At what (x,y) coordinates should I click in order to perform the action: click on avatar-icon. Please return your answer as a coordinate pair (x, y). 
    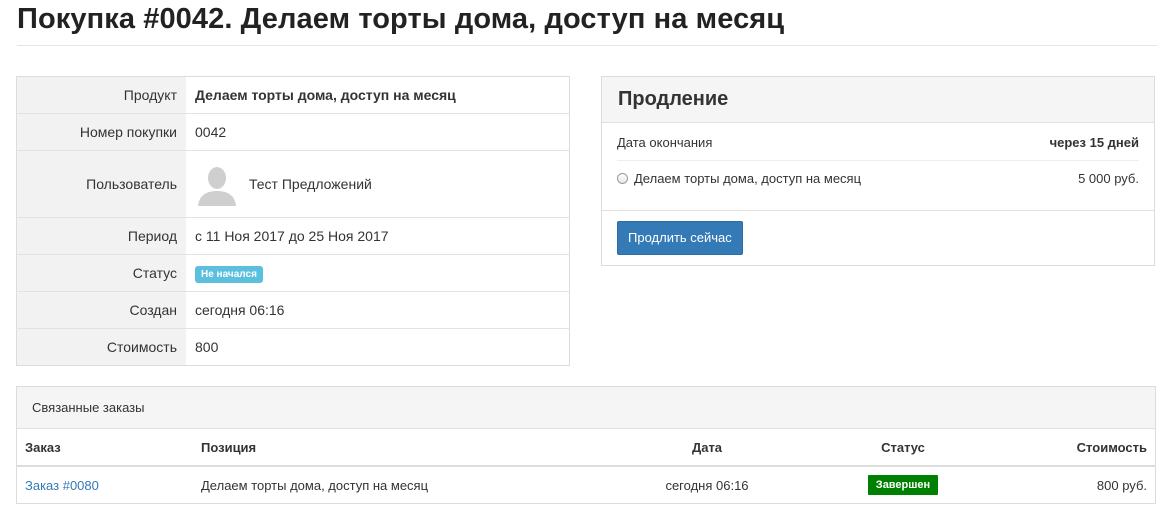
    Looking at the image, I should click on (217, 184).